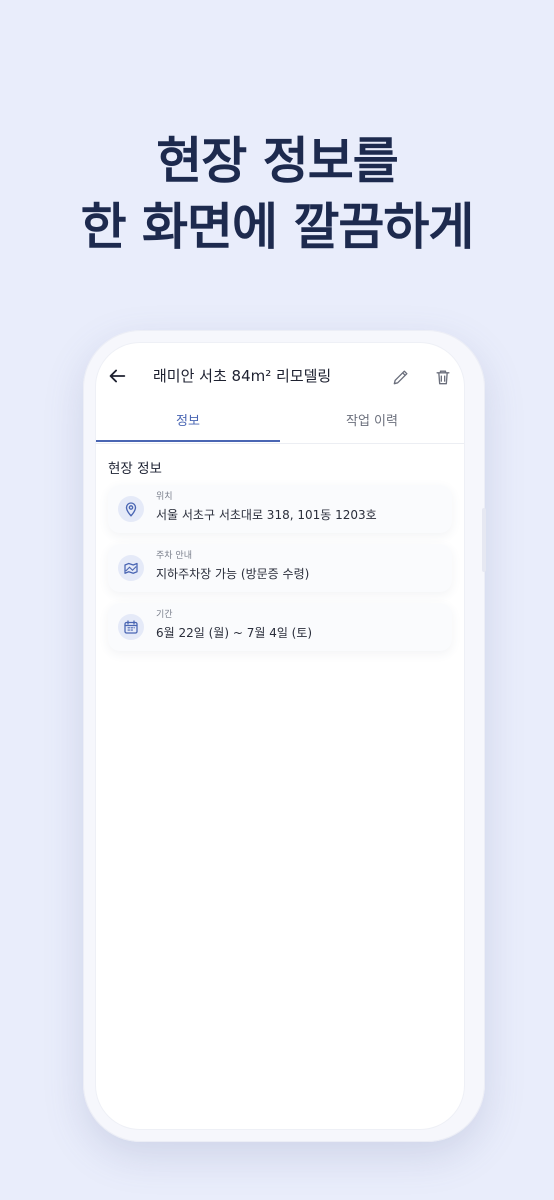 The width and height of the screenshot is (554, 1200). I want to click on info-card-location: 위치 서울 서초구 서초대로 318, 101동 1203호, so click(280, 509).